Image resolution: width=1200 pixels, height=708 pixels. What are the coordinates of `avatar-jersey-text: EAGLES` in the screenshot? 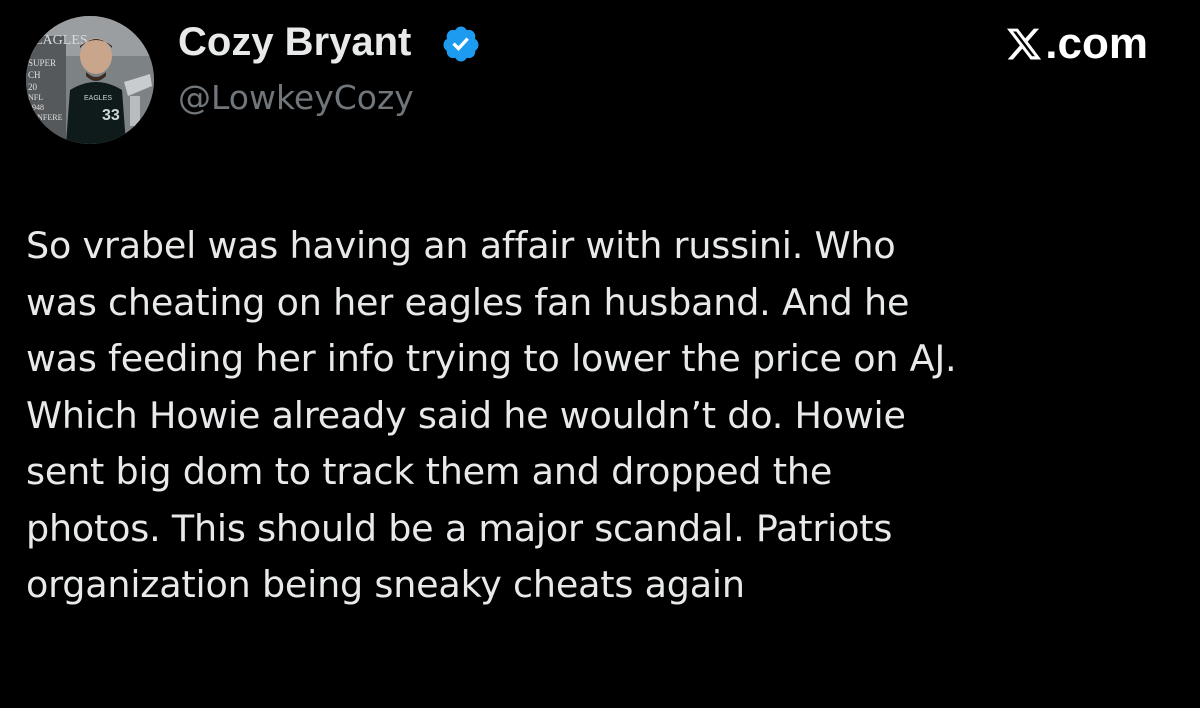 It's located at (98, 98).